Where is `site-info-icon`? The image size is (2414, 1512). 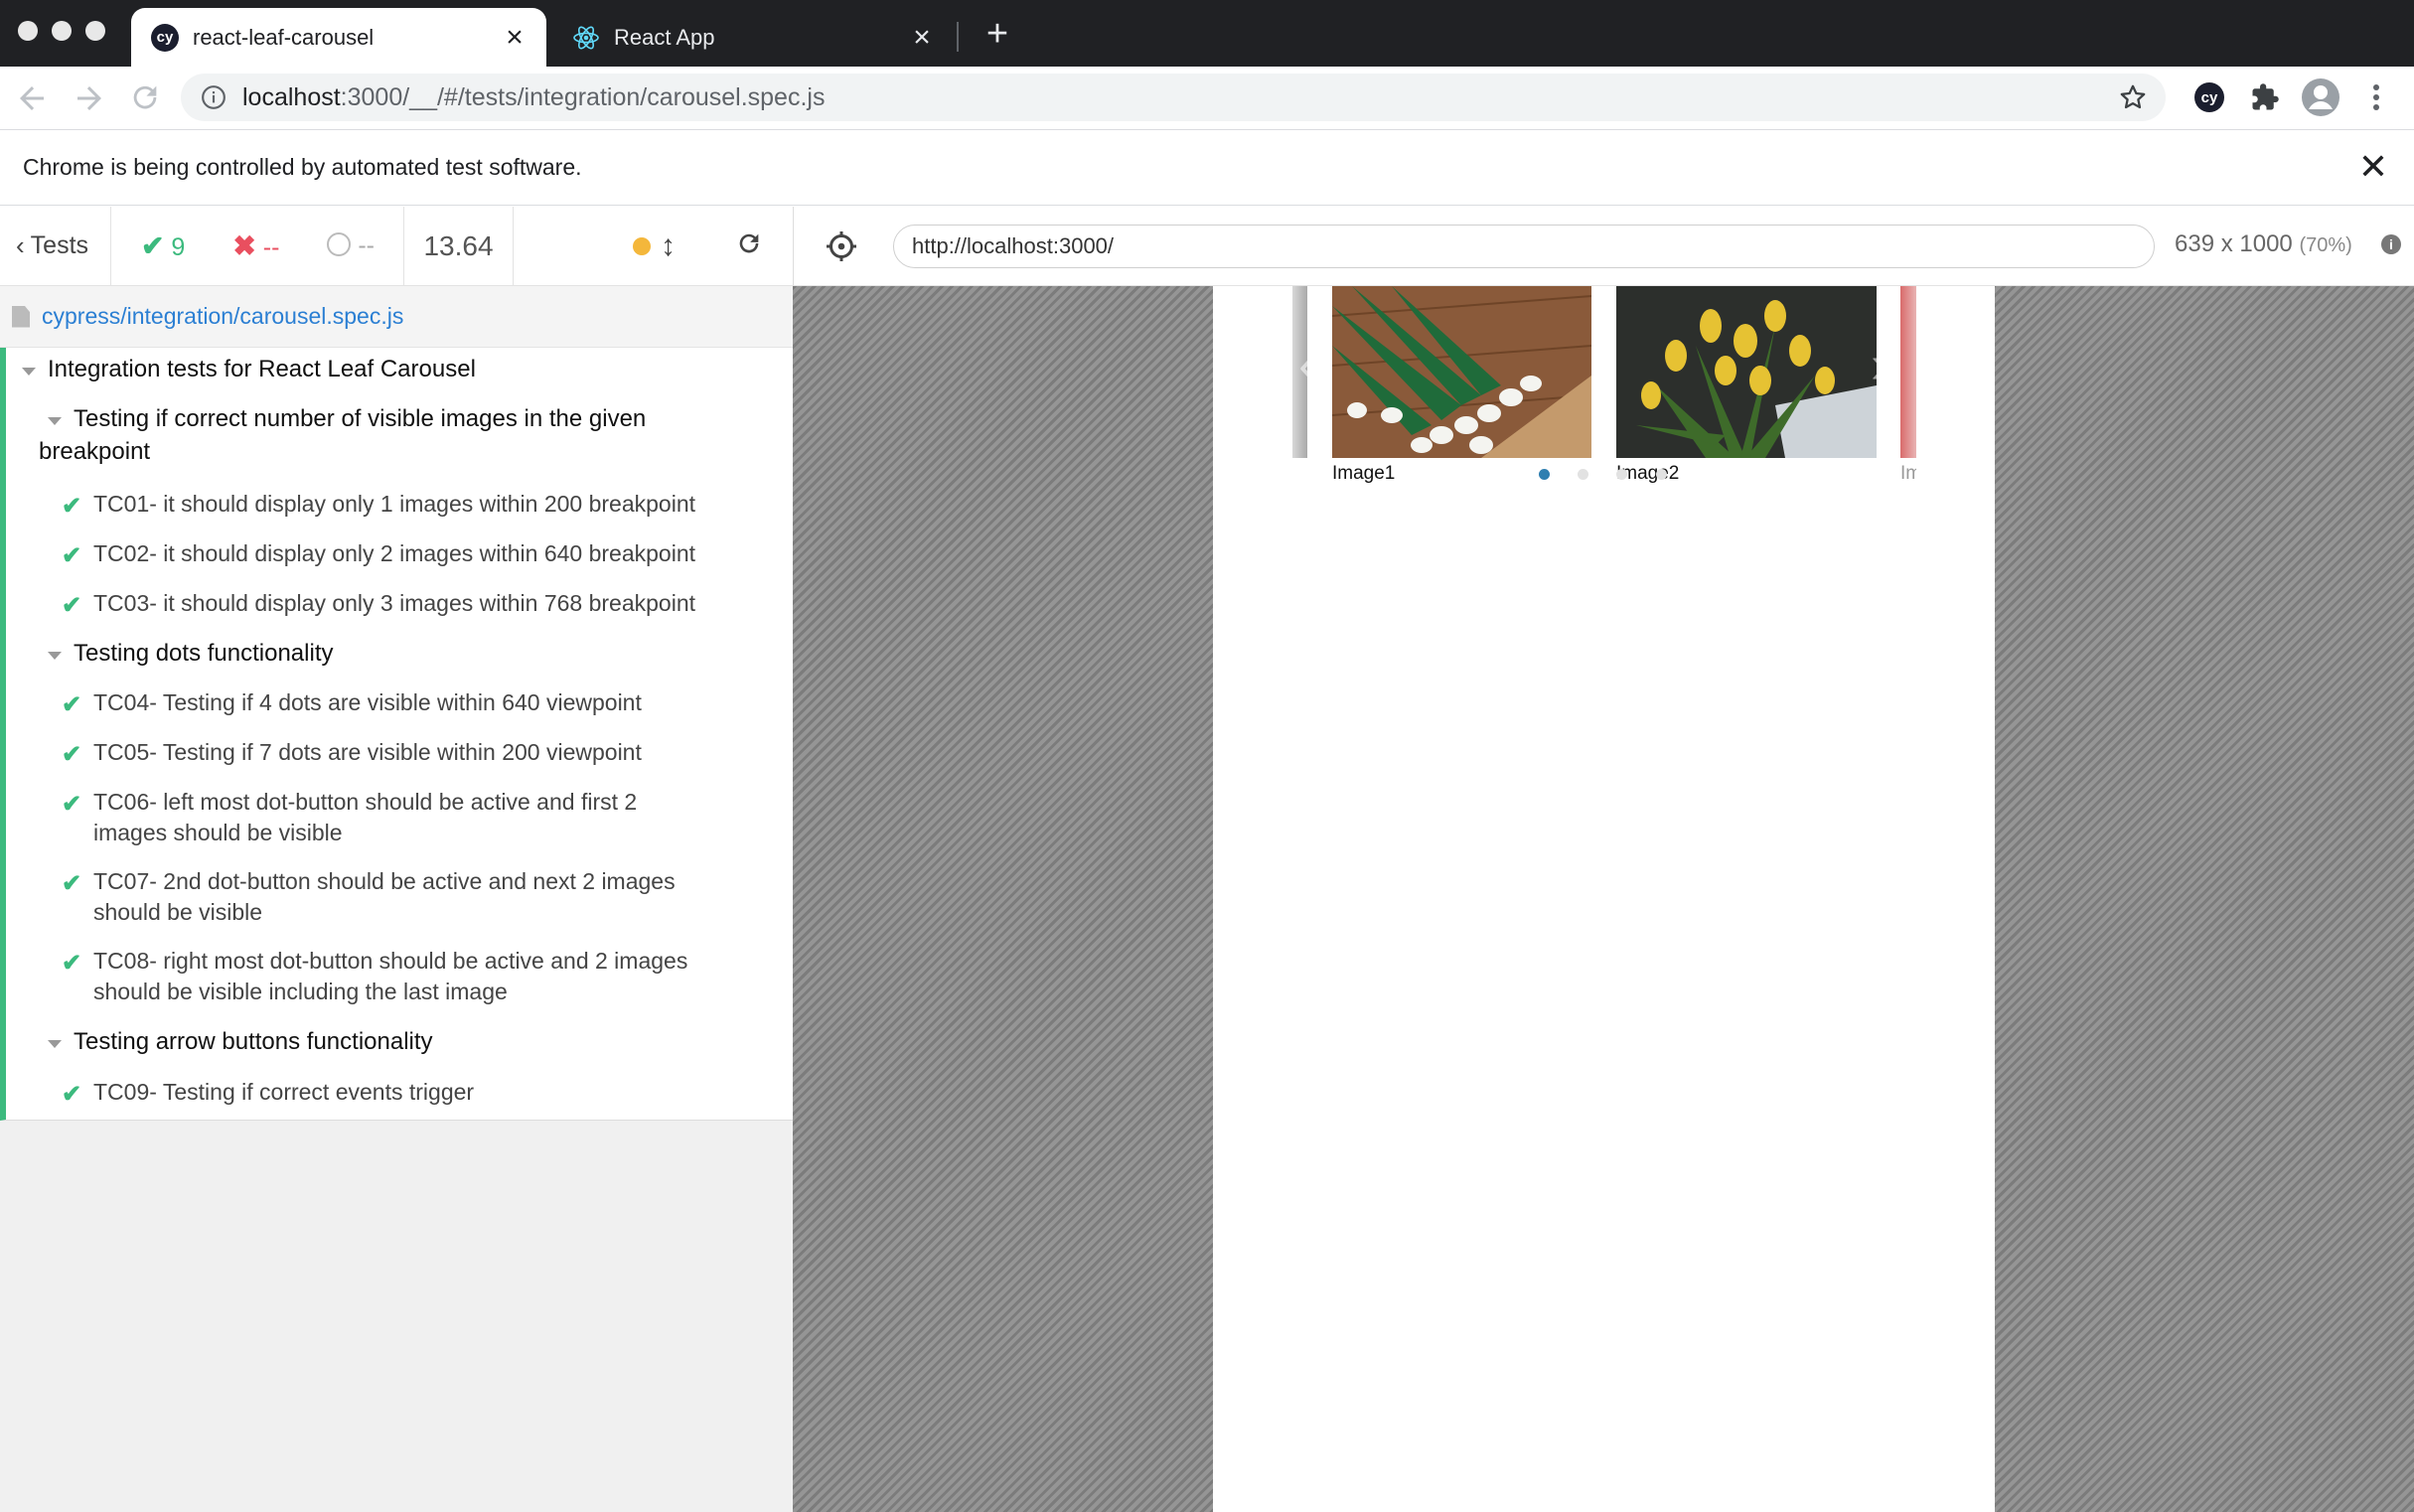
site-info-icon is located at coordinates (213, 97).